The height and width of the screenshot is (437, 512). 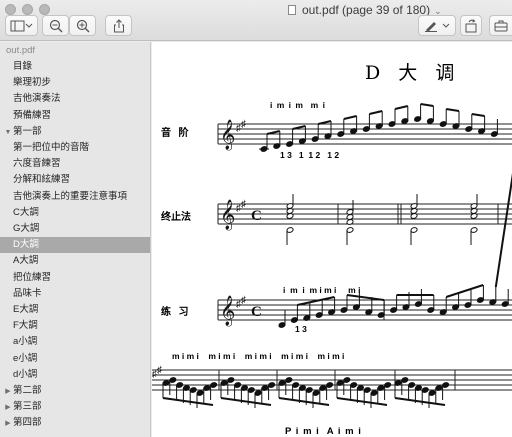 What do you see at coordinates (364, 214) in the screenshot?
I see `staff-cadence` at bounding box center [364, 214].